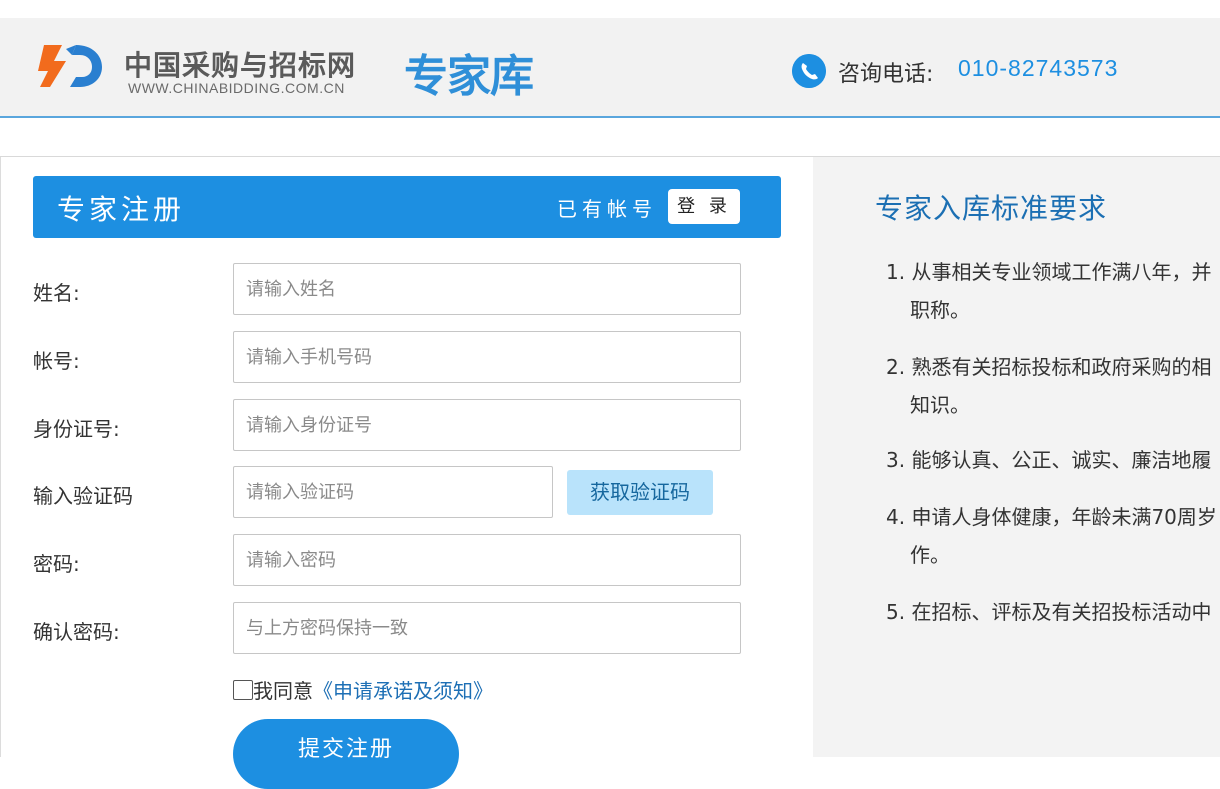  I want to click on requirement-number: 1., so click(896, 272).